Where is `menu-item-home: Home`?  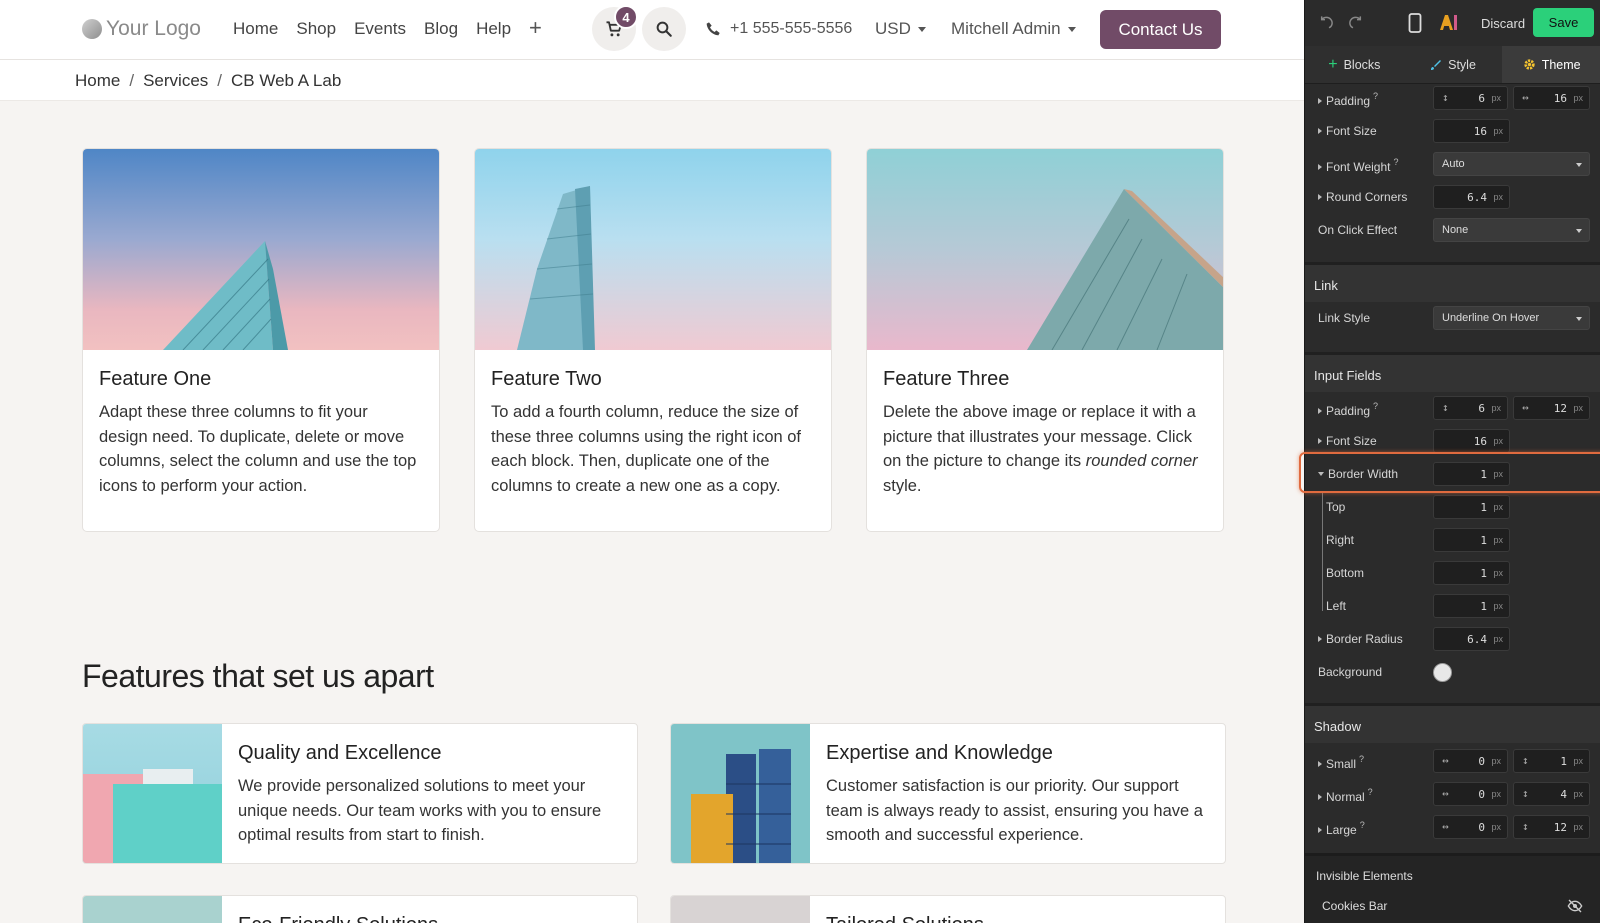 menu-item-home: Home is located at coordinates (255, 29).